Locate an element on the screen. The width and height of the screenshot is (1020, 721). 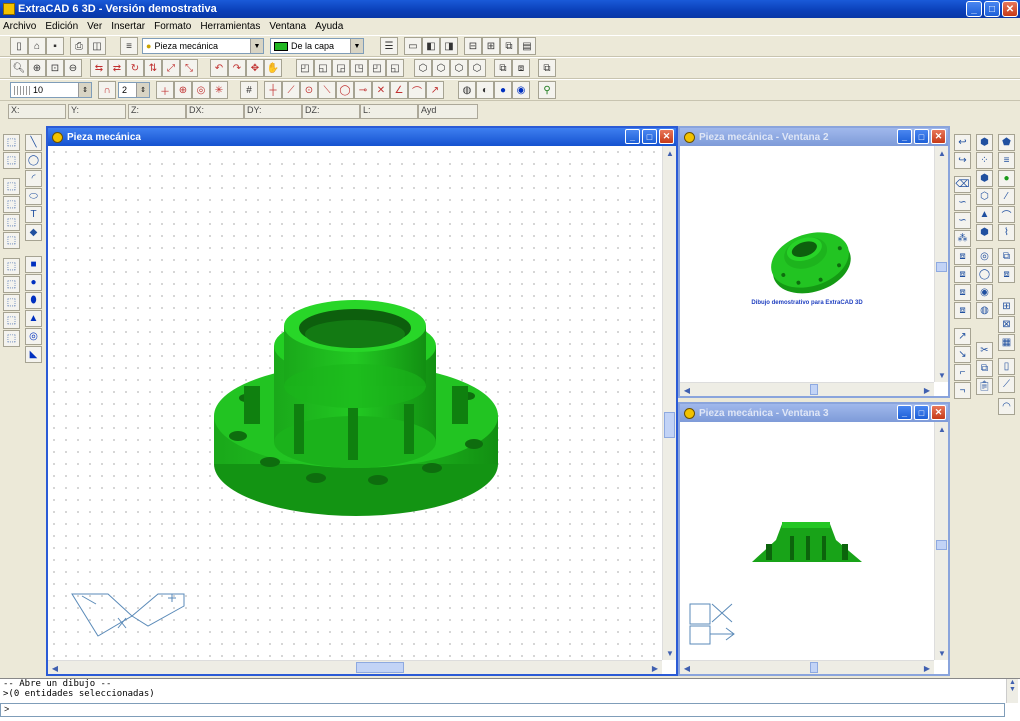
properties-icon: ☰ is located at coordinates (389, 46).